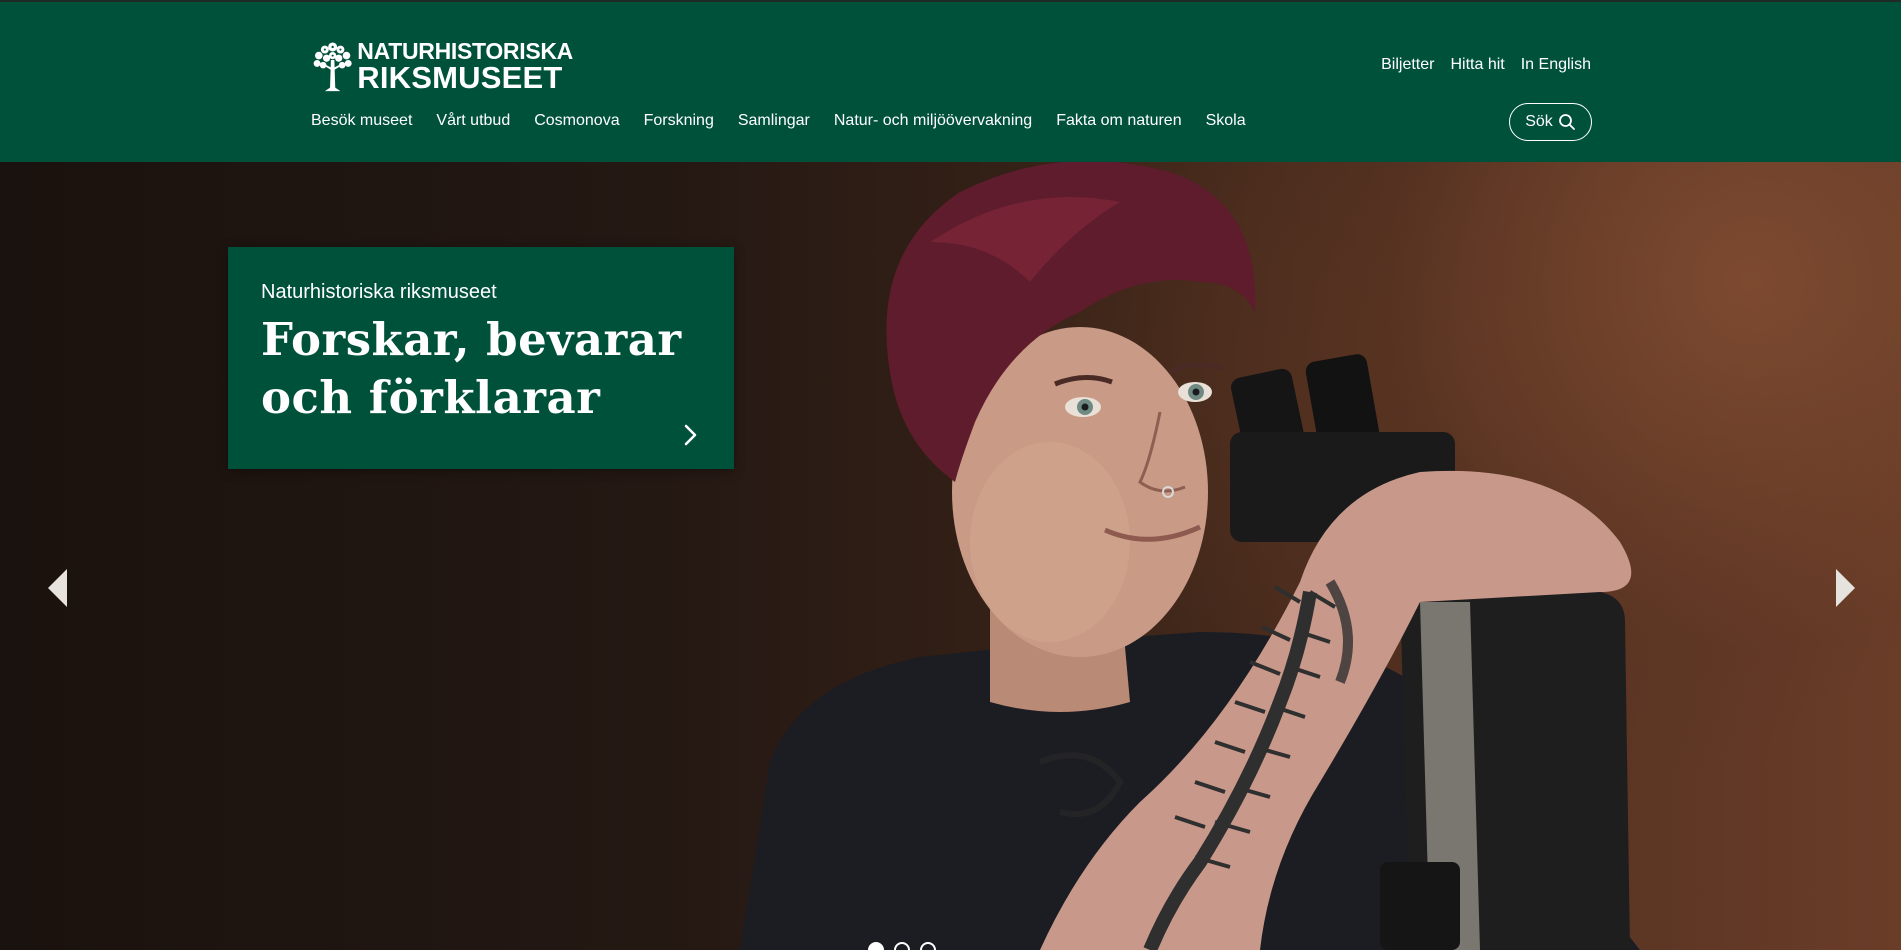 Image resolution: width=1901 pixels, height=950 pixels. I want to click on tree-logo-icon, so click(332, 67).